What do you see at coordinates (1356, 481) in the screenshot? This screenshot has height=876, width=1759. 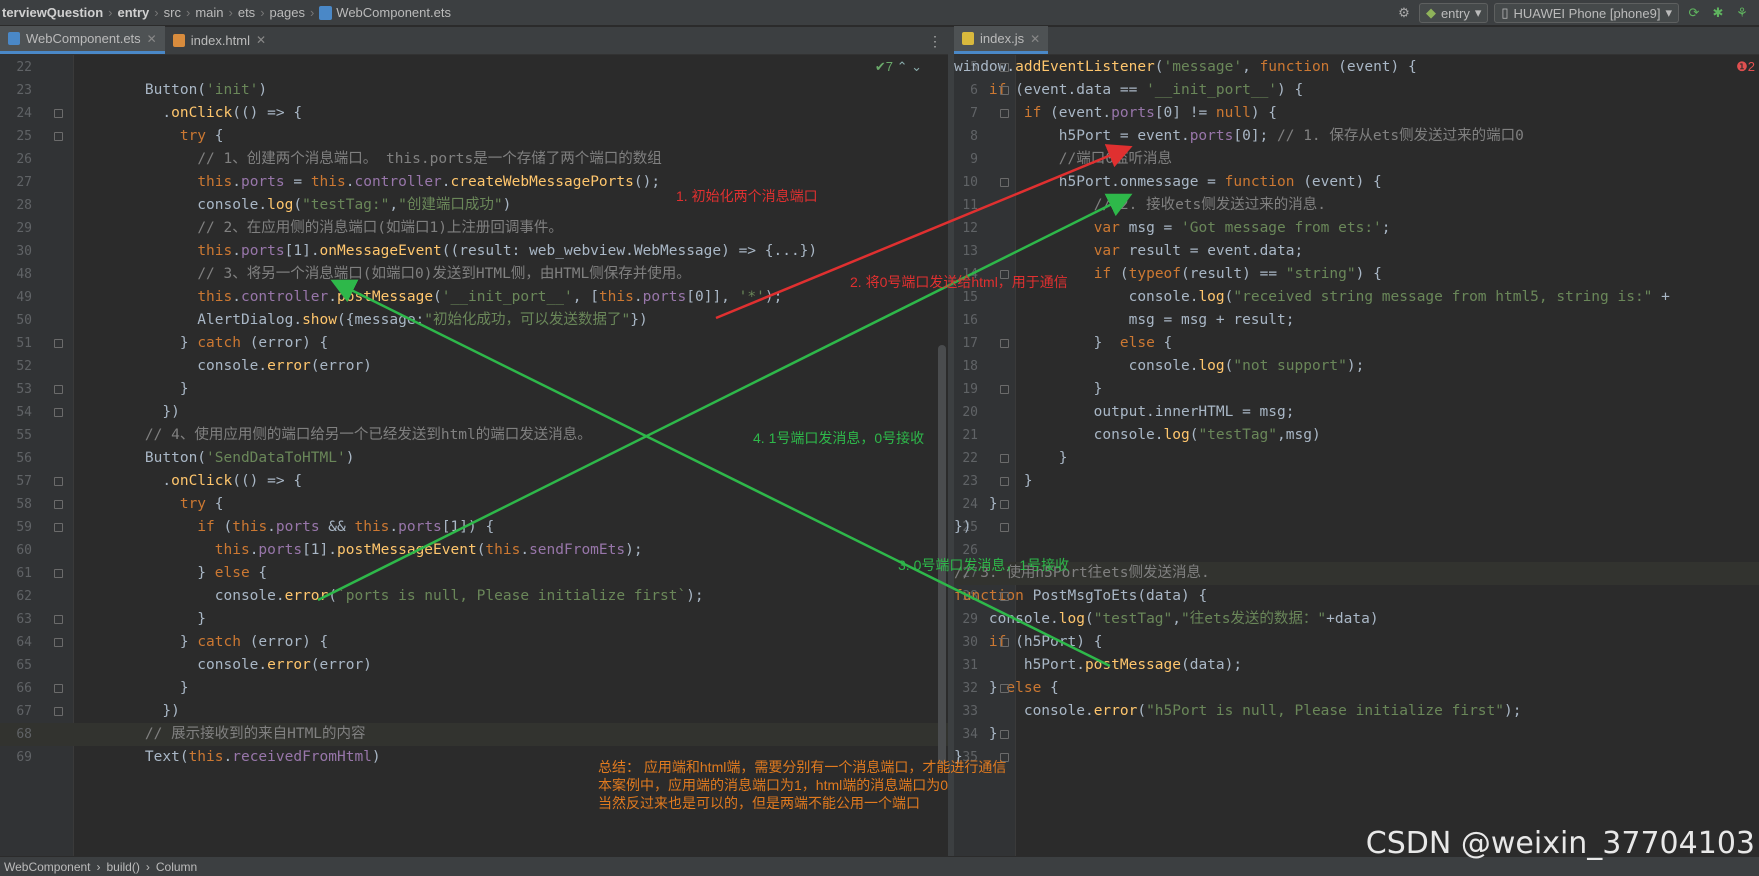 I see `code-line: 23 }` at bounding box center [1356, 481].